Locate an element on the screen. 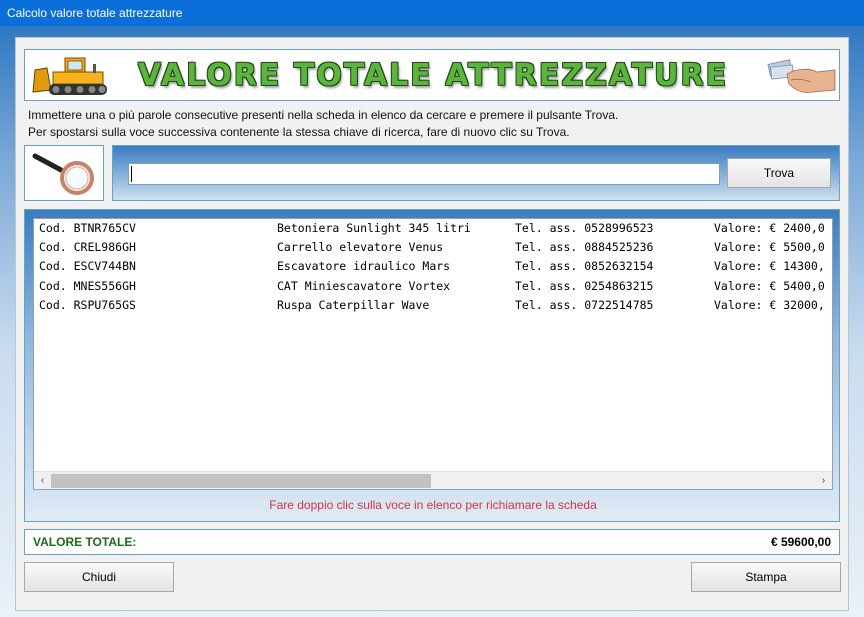  header-banner: VALORE TOTALE ATTREZZATURE is located at coordinates (432, 75).